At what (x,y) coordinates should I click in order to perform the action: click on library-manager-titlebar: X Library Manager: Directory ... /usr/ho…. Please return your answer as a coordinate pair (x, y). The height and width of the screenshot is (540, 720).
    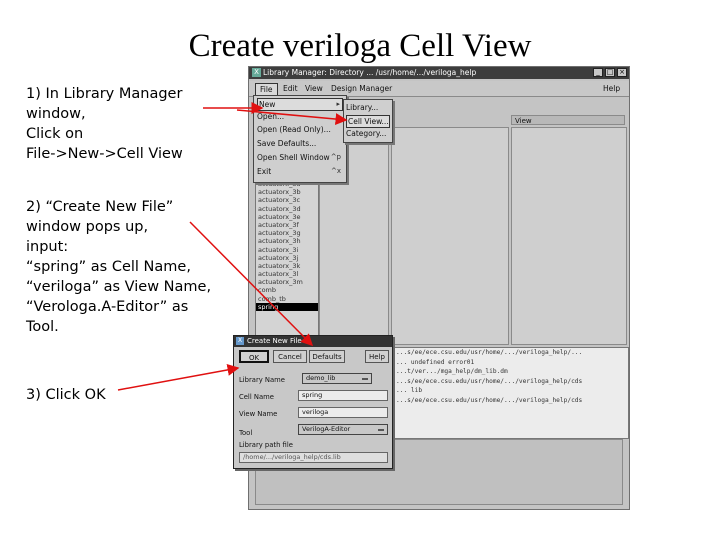
    Looking at the image, I should click on (439, 73).